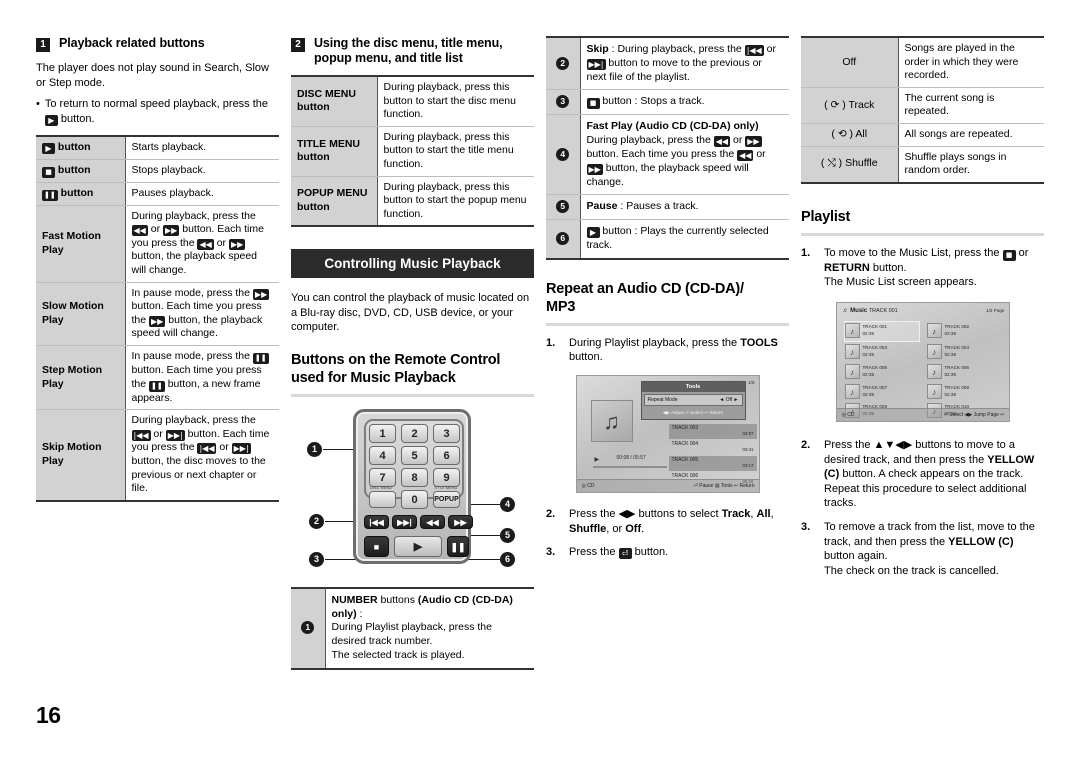 The width and height of the screenshot is (1080, 761). Describe the element at coordinates (931, 474) in the screenshot. I see `step-post: button. A check appears on the track.` at that location.